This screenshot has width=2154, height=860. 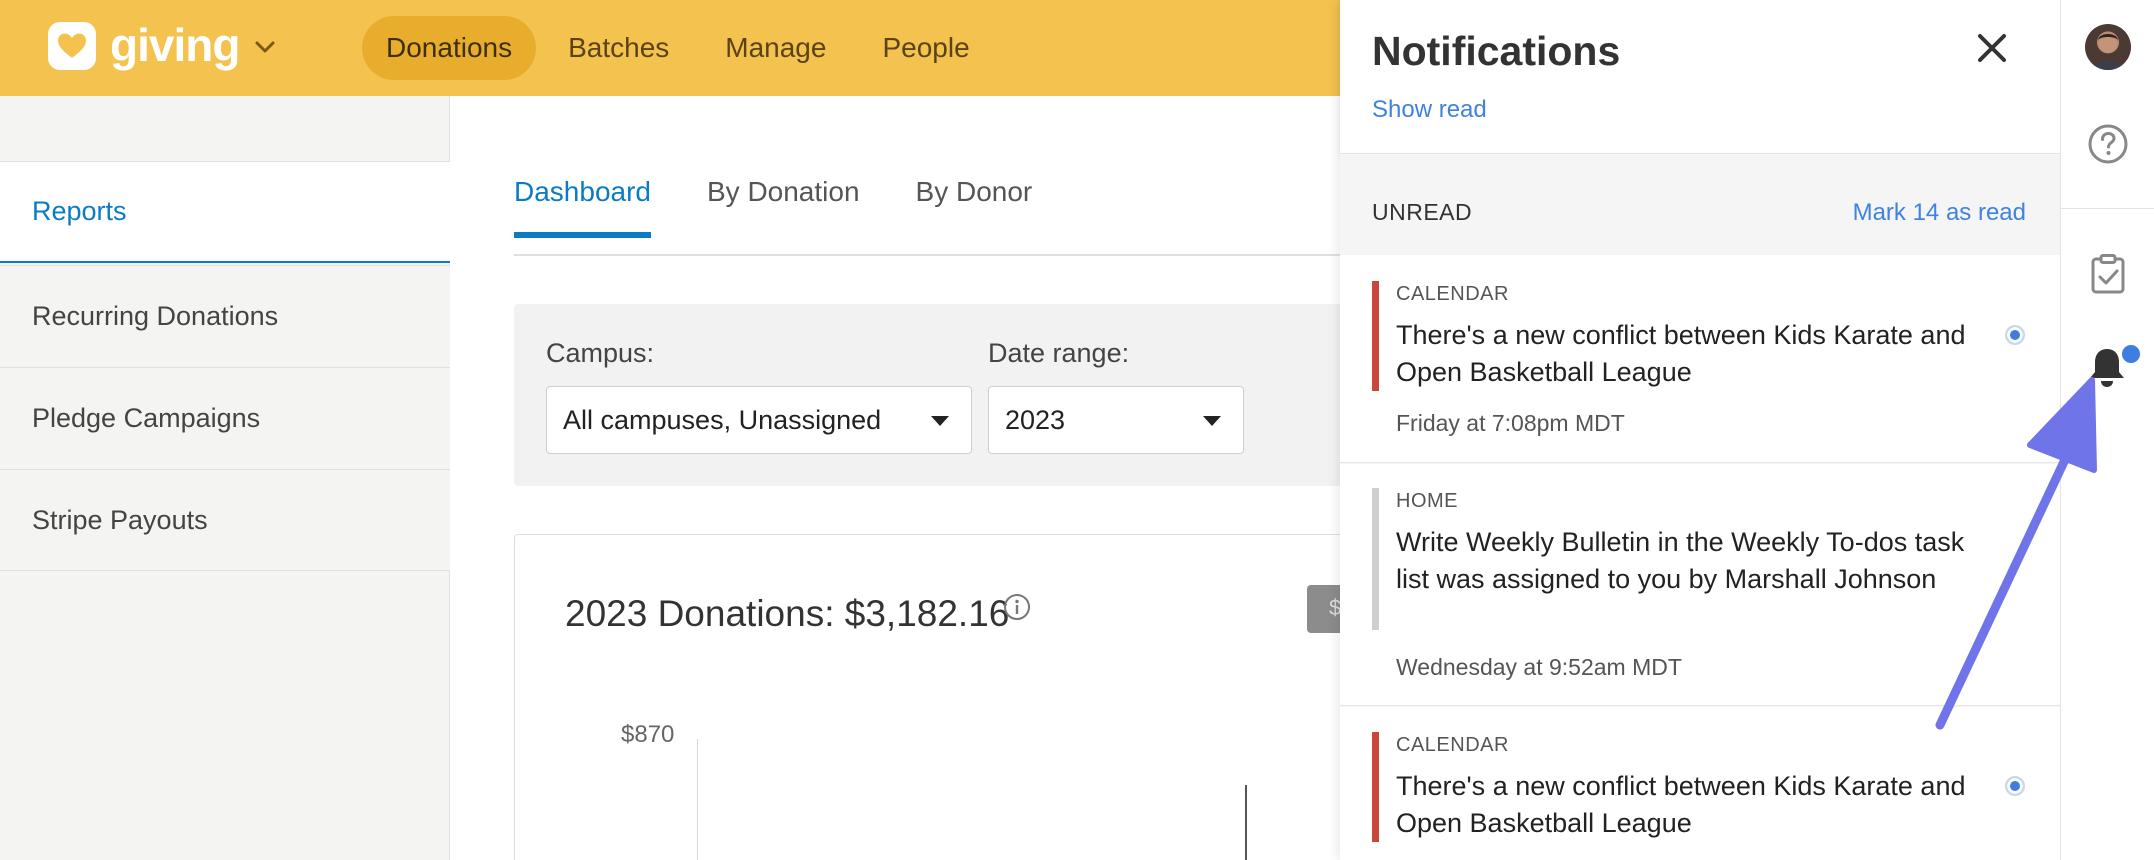 I want to click on clipboard-check-icon, so click(x=2108, y=276).